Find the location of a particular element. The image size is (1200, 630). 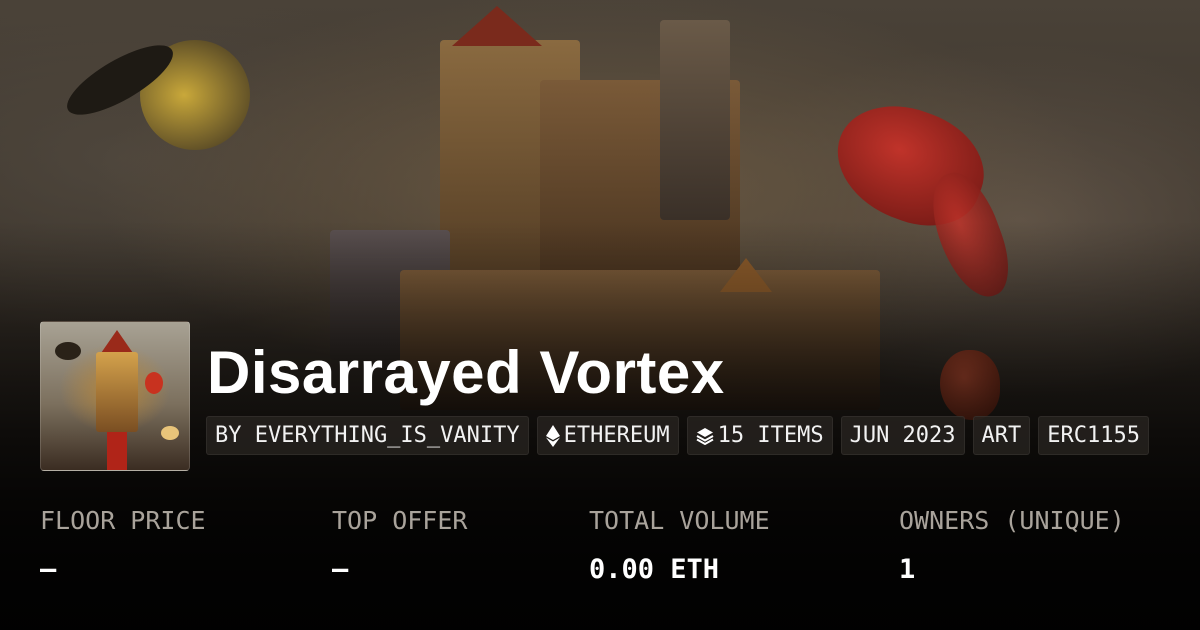

stat-value: 1 is located at coordinates (907, 569).